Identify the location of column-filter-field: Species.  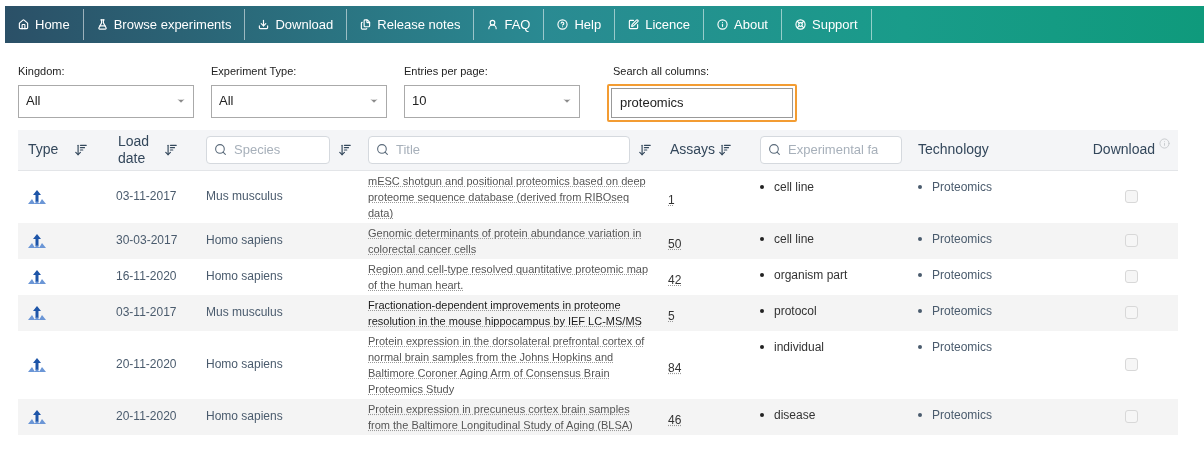
(268, 149).